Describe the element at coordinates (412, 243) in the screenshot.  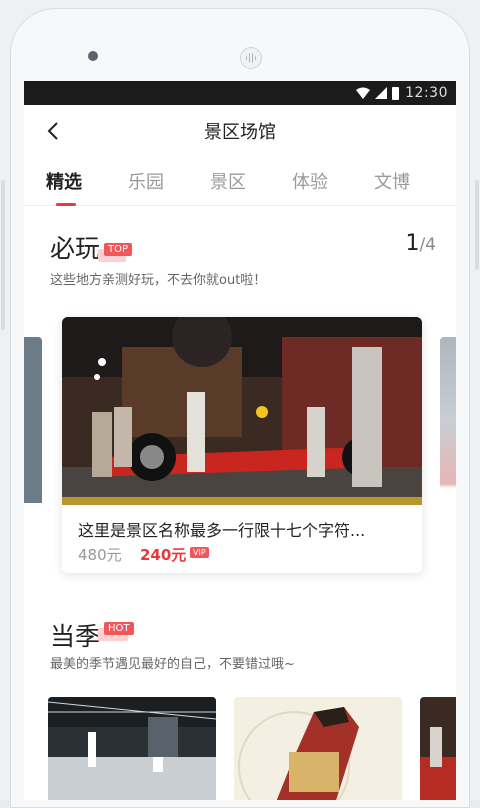
I see `pager-current: 1` at that location.